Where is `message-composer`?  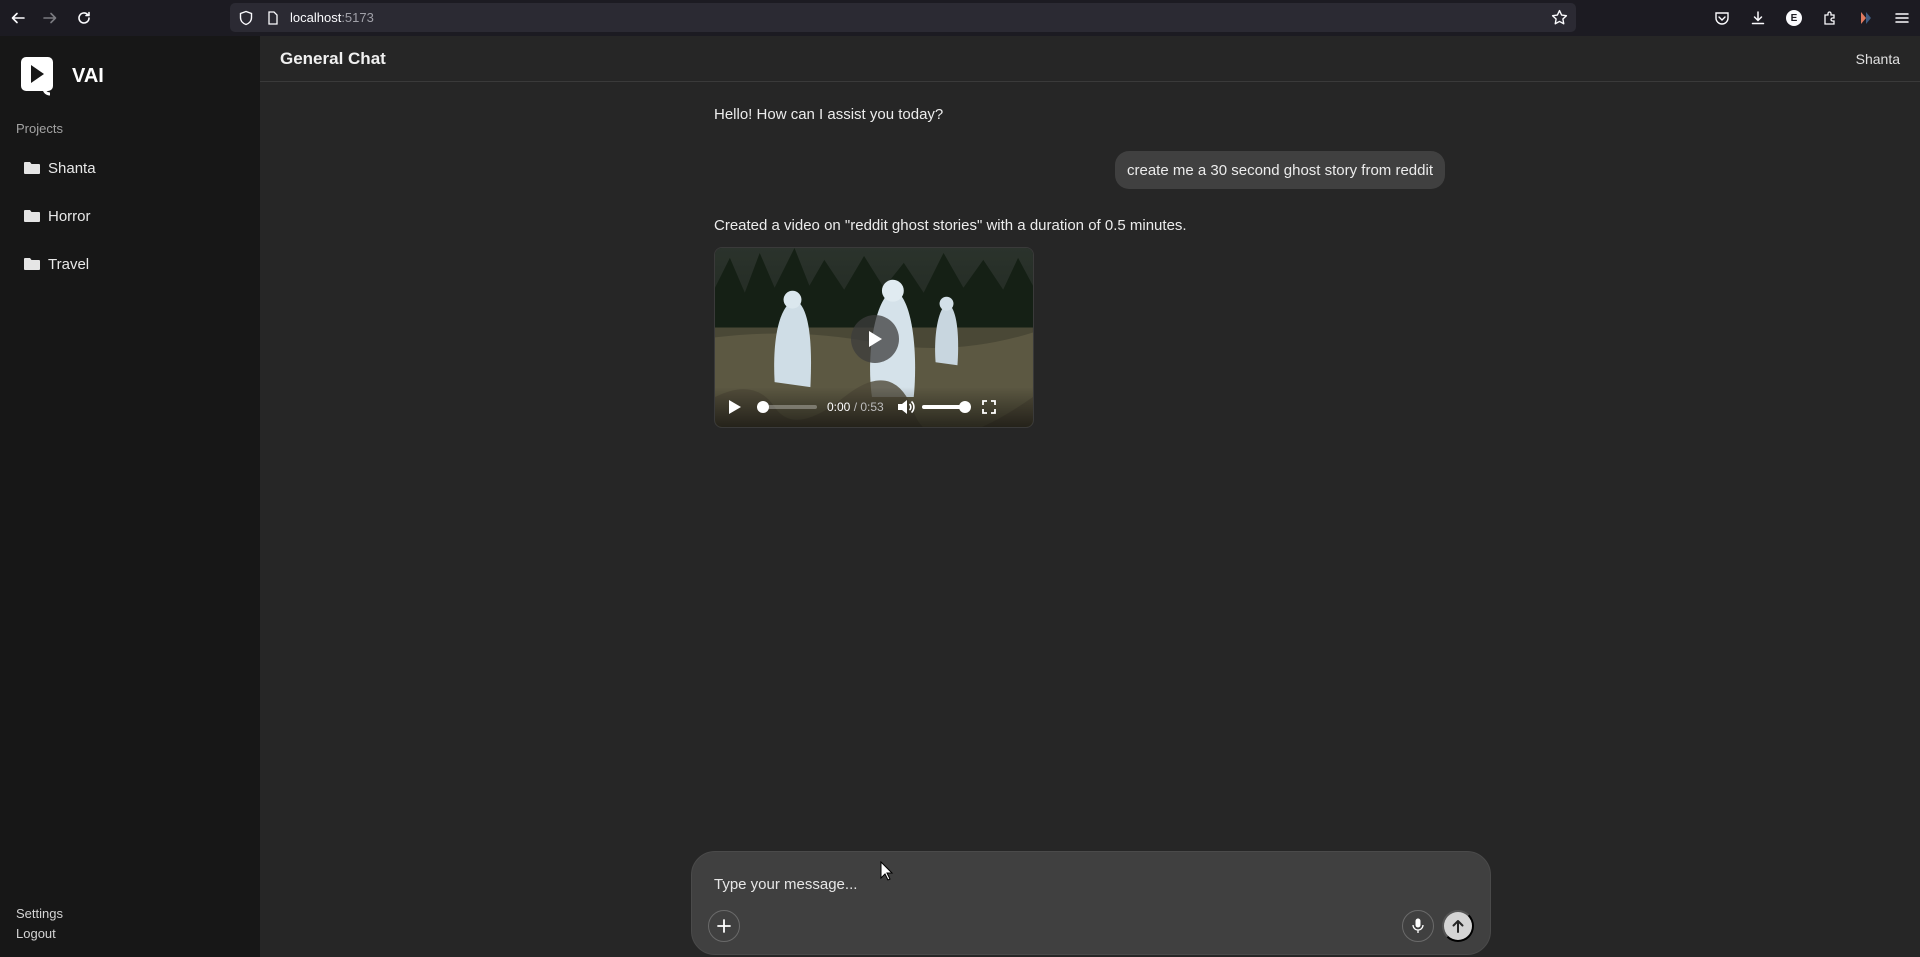
message-composer is located at coordinates (1091, 903).